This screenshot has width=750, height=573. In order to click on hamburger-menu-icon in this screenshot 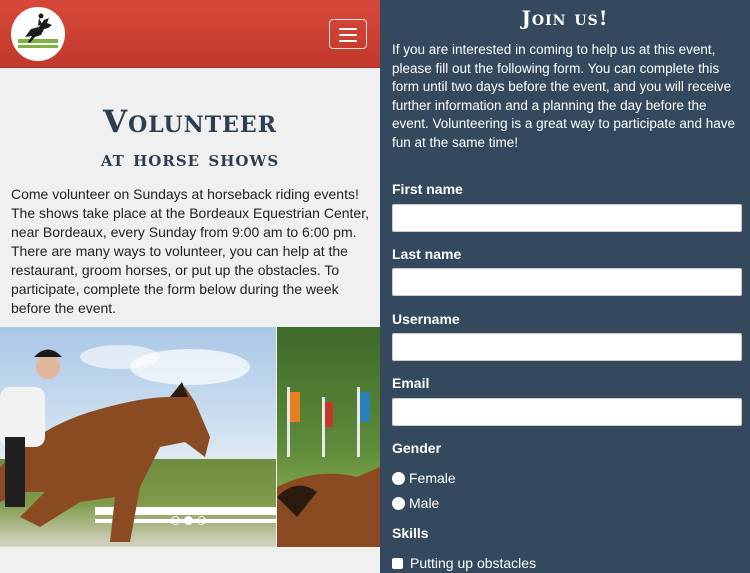, I will do `click(348, 34)`.